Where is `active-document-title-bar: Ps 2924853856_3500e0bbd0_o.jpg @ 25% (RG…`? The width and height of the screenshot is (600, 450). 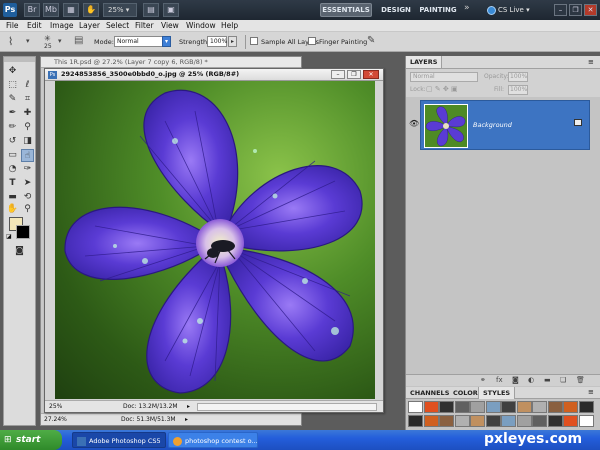
active-document-title-bar: Ps 2924853856_3500e0bbd0_o.jpg @ 25% (RG… is located at coordinates (214, 75).